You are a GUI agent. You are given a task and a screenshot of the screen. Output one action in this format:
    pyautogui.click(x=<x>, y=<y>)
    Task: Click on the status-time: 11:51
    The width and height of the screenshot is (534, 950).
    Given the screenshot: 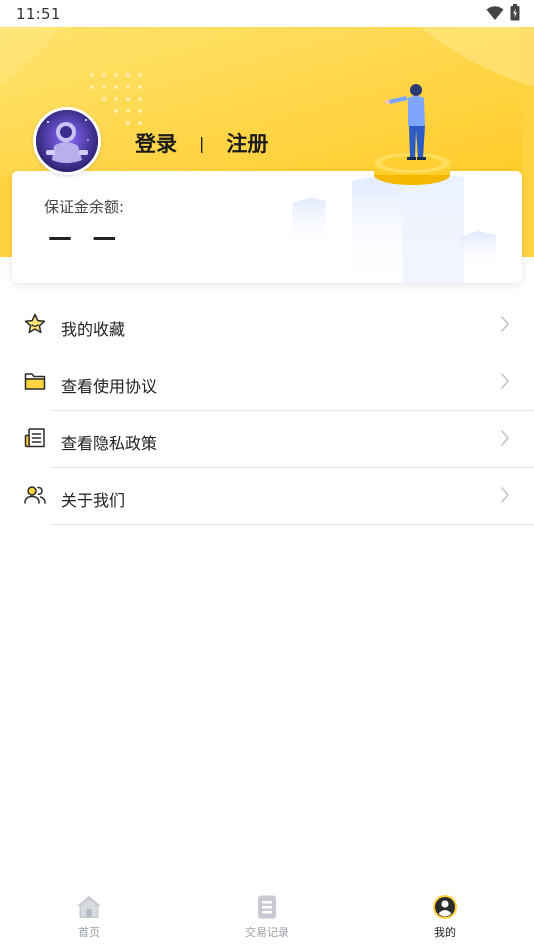 What is the action you would take?
    pyautogui.click(x=38, y=14)
    